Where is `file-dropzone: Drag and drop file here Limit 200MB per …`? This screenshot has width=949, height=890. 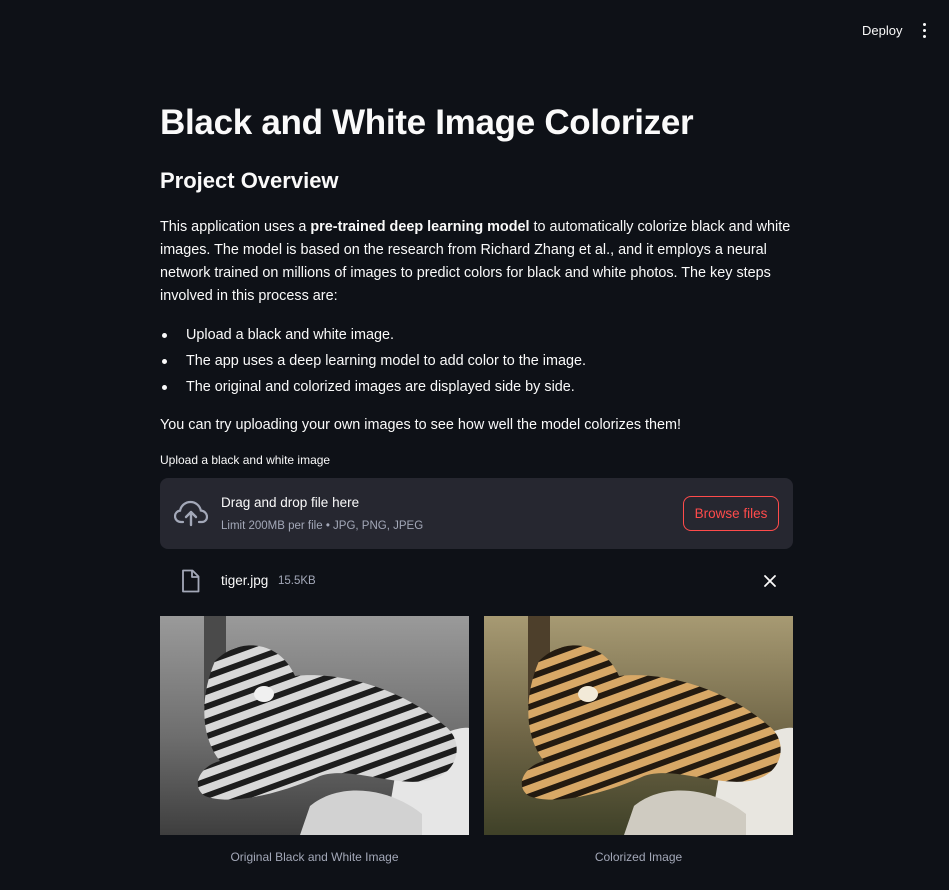 file-dropzone: Drag and drop file here Limit 200MB per … is located at coordinates (476, 513).